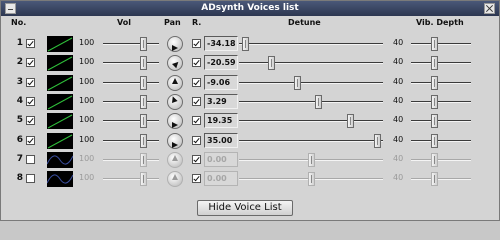 This screenshot has width=500, height=240. Describe the element at coordinates (221, 82) in the screenshot. I see `detune-value: -9.06` at that location.